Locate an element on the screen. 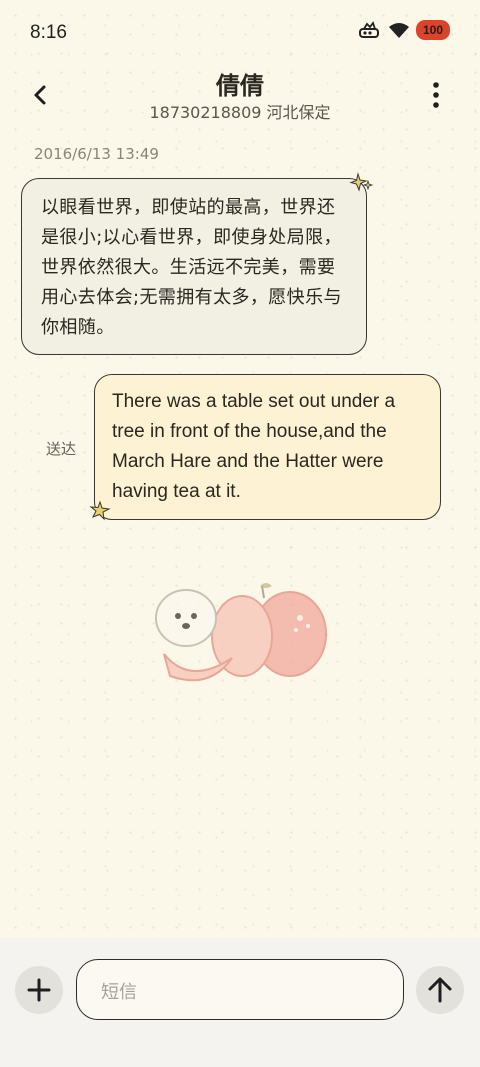 Image resolution: width=480 pixels, height=1067 pixels. contact-name: 倩倩 is located at coordinates (240, 86).